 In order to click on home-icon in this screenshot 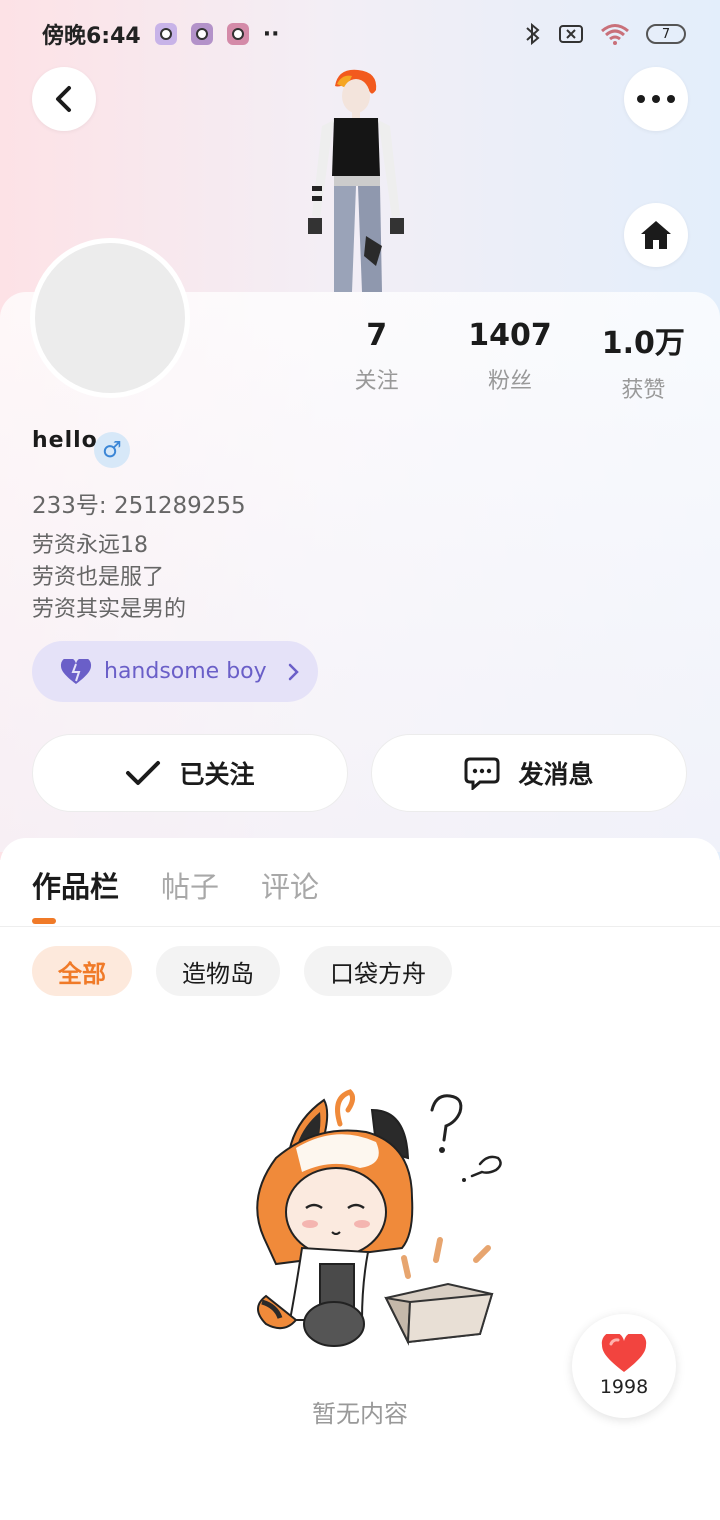, I will do `click(656, 235)`.